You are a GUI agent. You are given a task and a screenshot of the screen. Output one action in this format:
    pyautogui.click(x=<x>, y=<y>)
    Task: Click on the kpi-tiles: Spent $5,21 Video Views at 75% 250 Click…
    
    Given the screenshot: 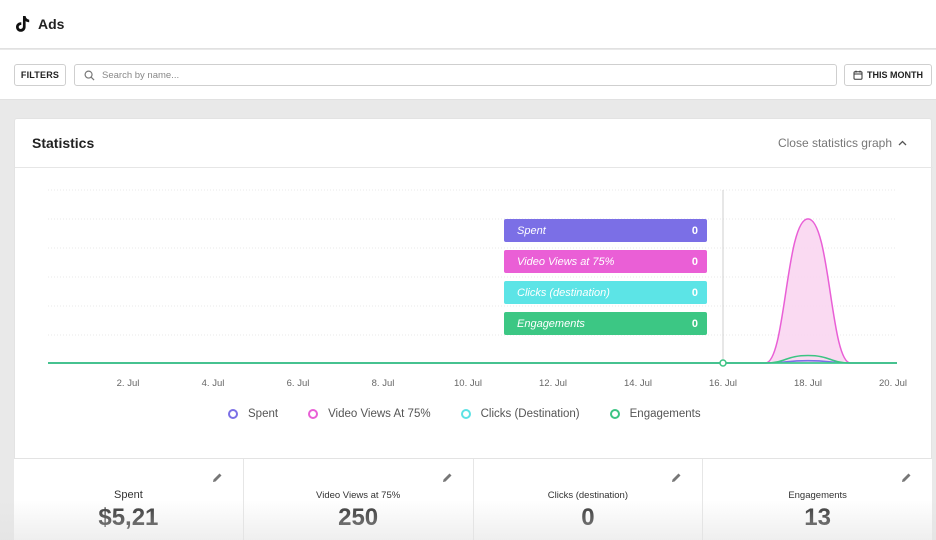 What is the action you would take?
    pyautogui.click(x=473, y=499)
    